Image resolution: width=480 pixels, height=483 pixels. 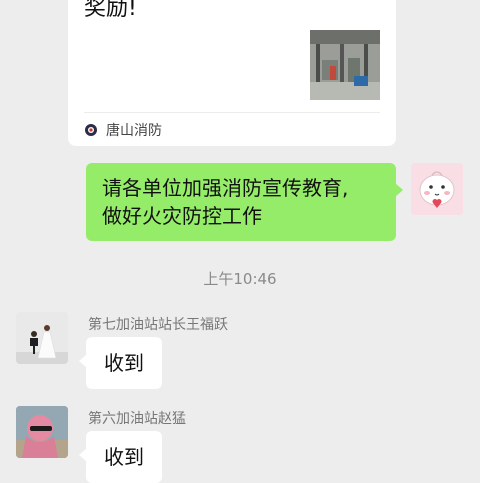 What do you see at coordinates (232, 112) in the screenshot?
I see `card-divider` at bounding box center [232, 112].